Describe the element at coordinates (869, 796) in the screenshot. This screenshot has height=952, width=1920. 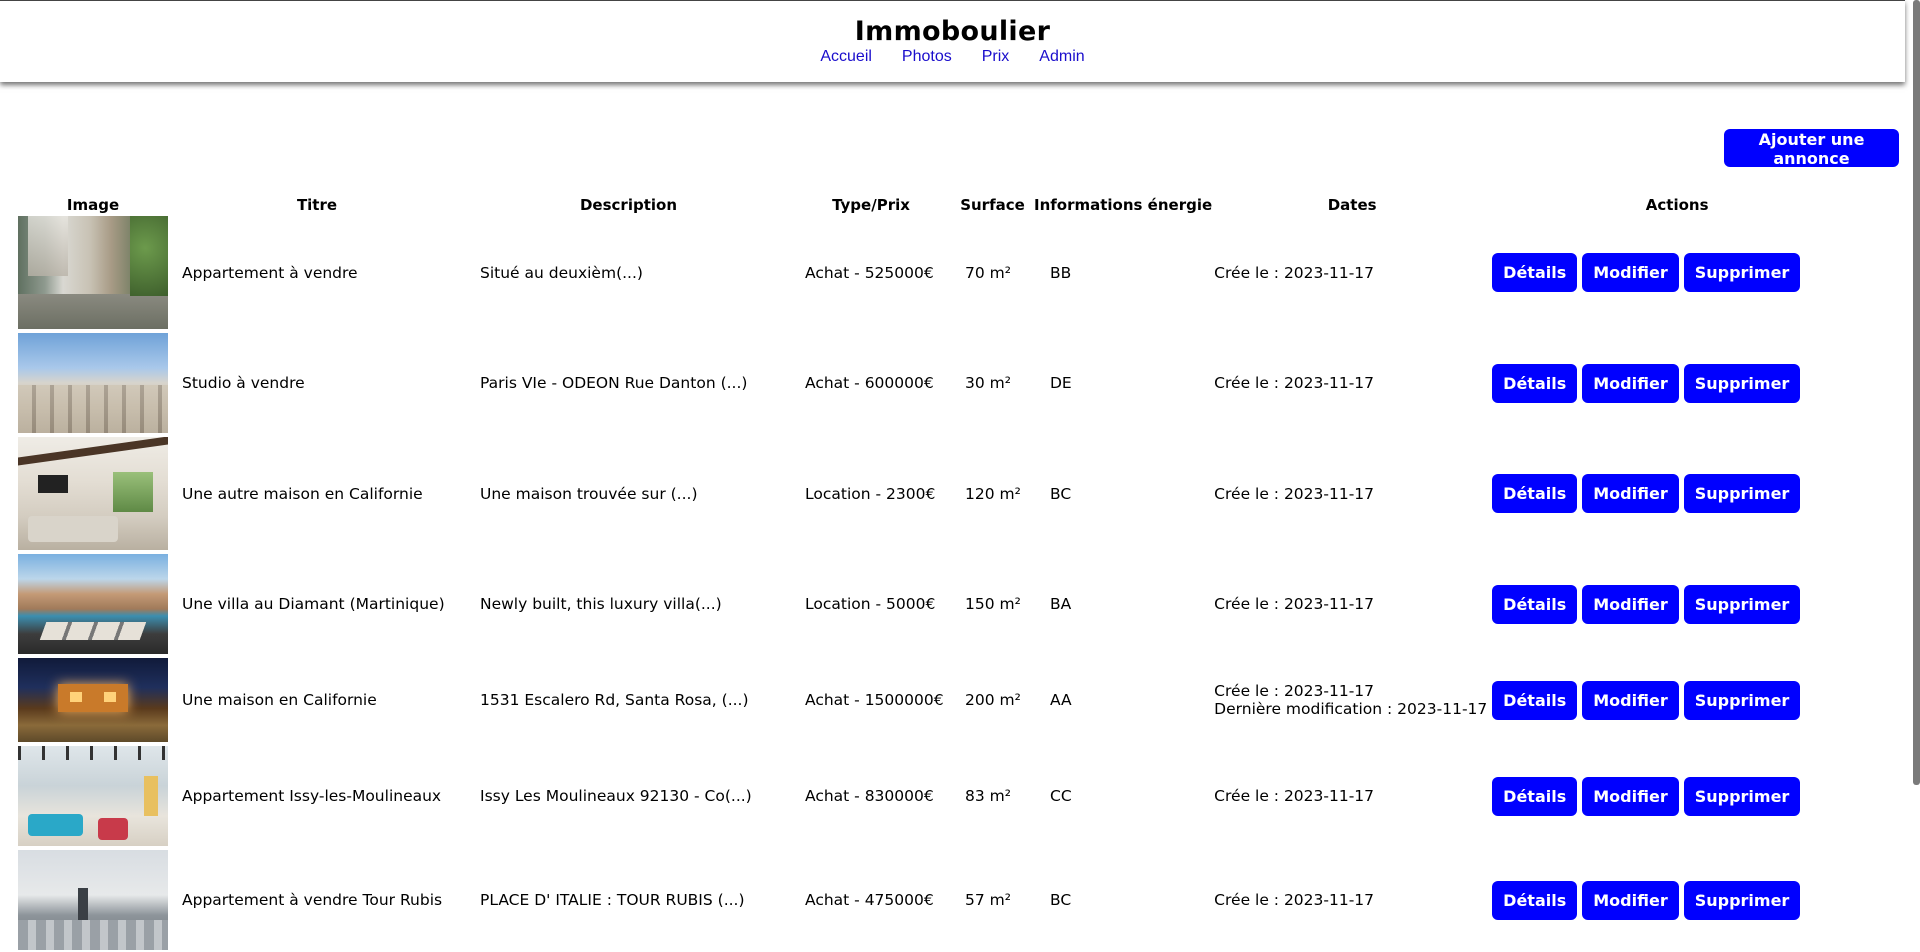
I see `listing-type-price: Achat - 830000€` at that location.